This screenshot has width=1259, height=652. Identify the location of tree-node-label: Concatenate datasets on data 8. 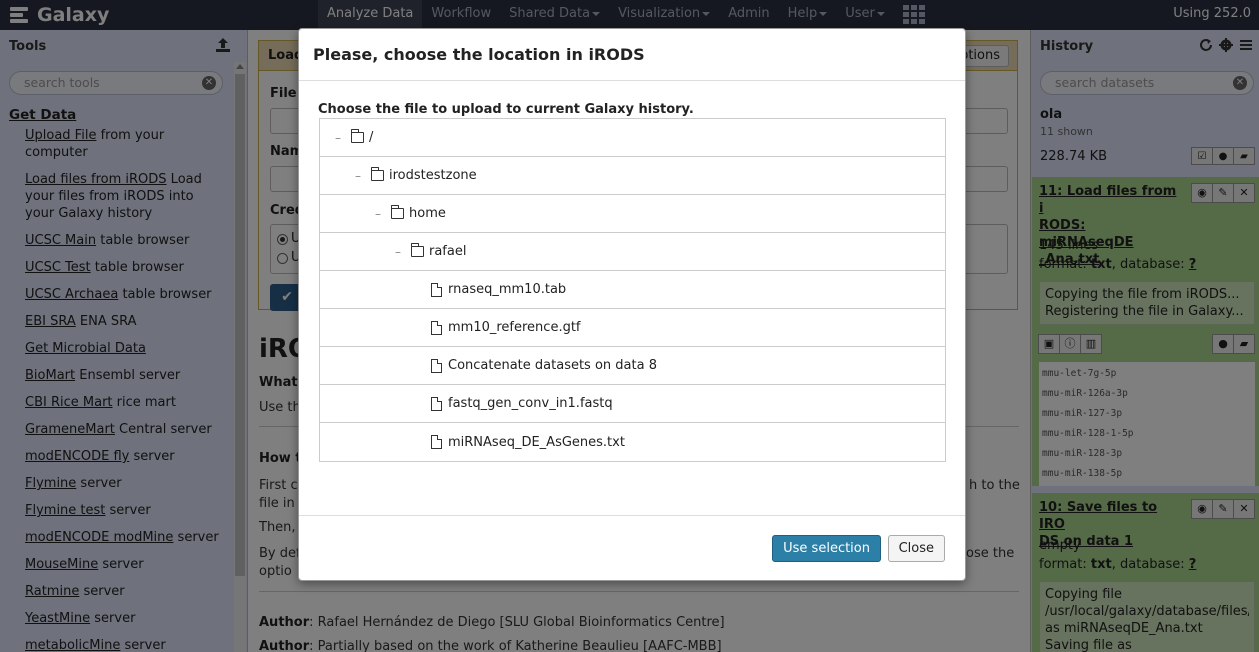
(552, 365).